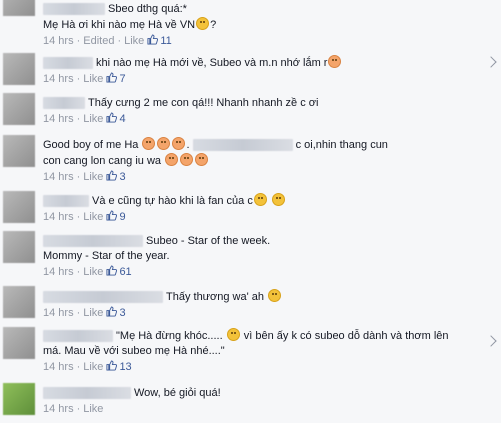  I want to click on comment-meta: 14 hrs · Like 13, so click(87, 366).